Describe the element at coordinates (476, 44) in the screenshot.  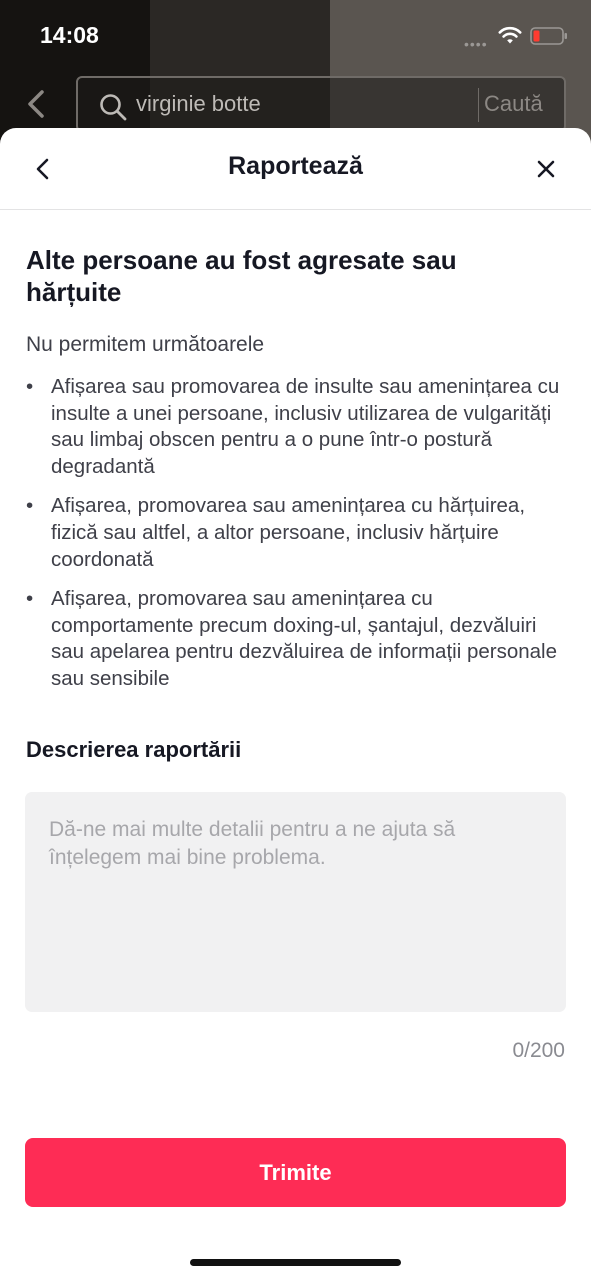
I see `cellular-signal-icon: ••••` at that location.